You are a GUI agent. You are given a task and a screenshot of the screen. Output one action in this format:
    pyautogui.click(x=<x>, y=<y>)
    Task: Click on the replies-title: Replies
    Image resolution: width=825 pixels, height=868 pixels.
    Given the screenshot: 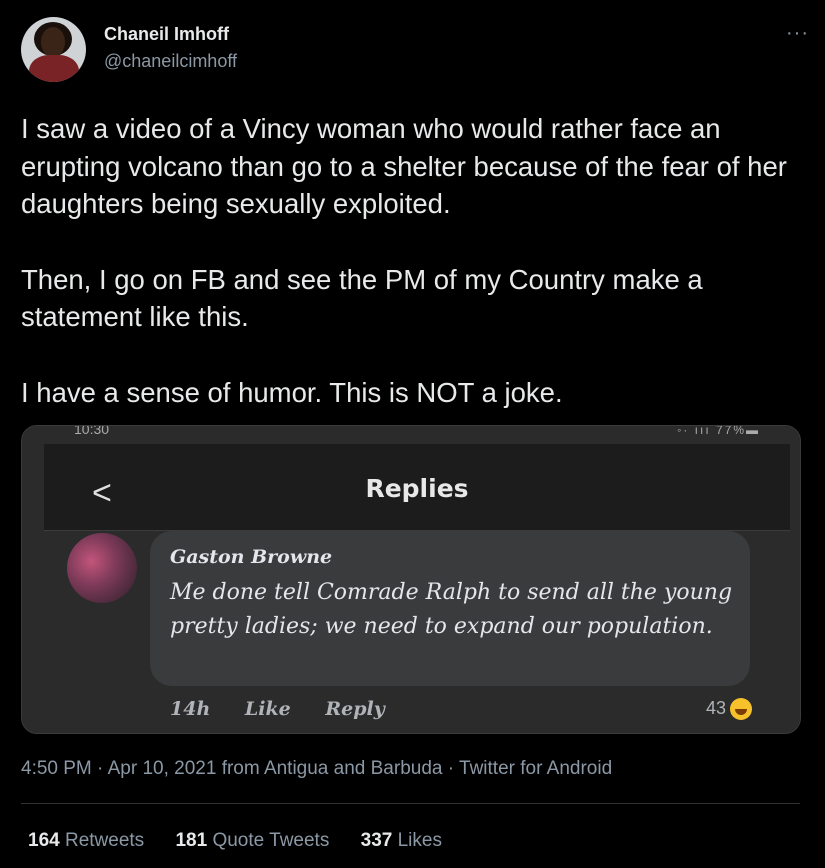 What is the action you would take?
    pyautogui.click(x=417, y=488)
    